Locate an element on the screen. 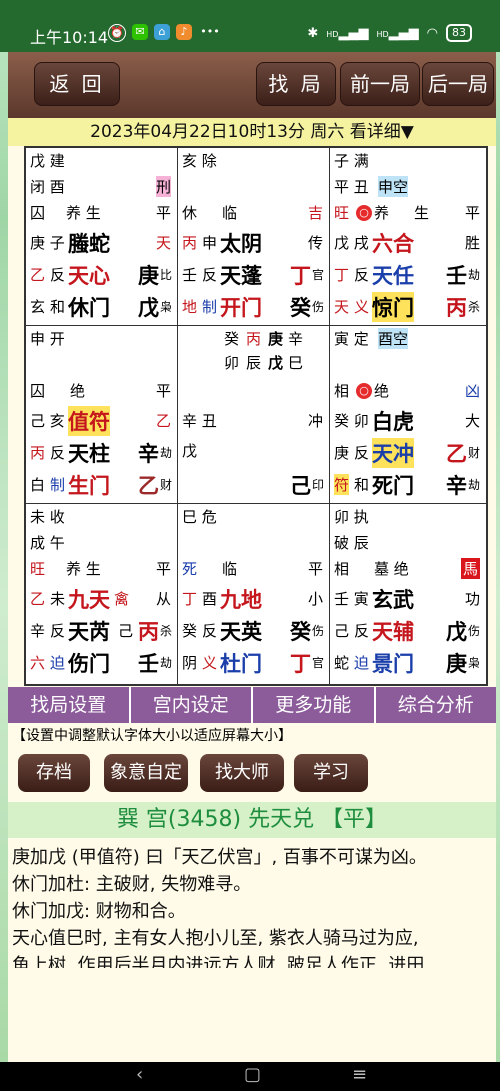  palace-text: 壬 寅 is located at coordinates (351, 599).